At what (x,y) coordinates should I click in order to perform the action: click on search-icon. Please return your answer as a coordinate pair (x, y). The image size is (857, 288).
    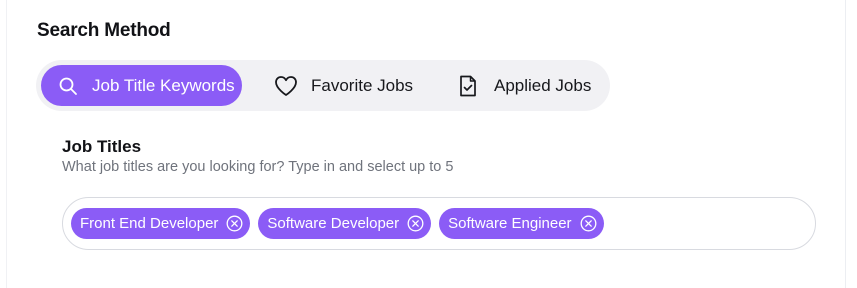
    Looking at the image, I should click on (68, 86).